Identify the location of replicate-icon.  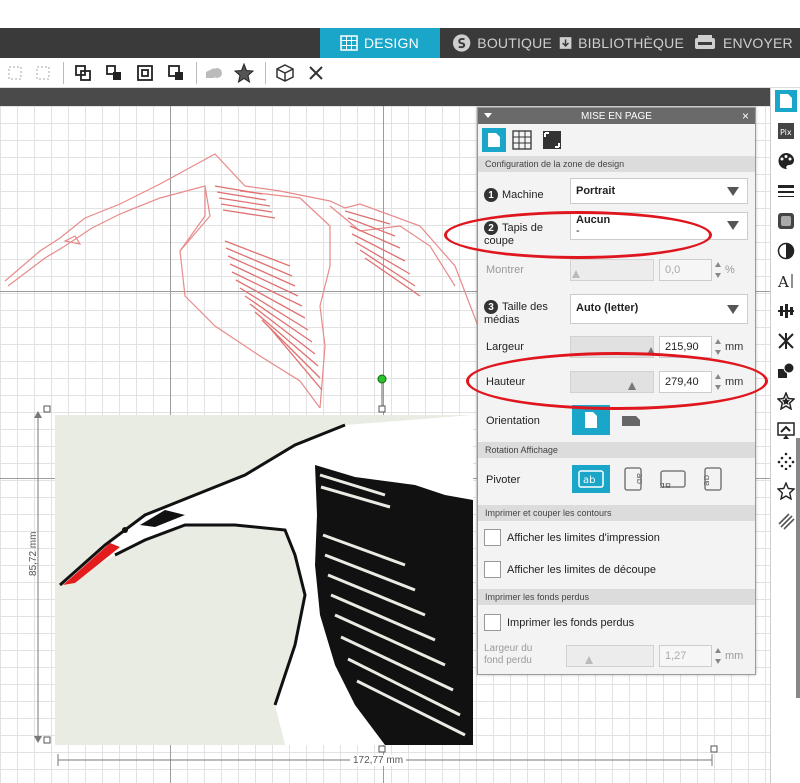
(786, 341).